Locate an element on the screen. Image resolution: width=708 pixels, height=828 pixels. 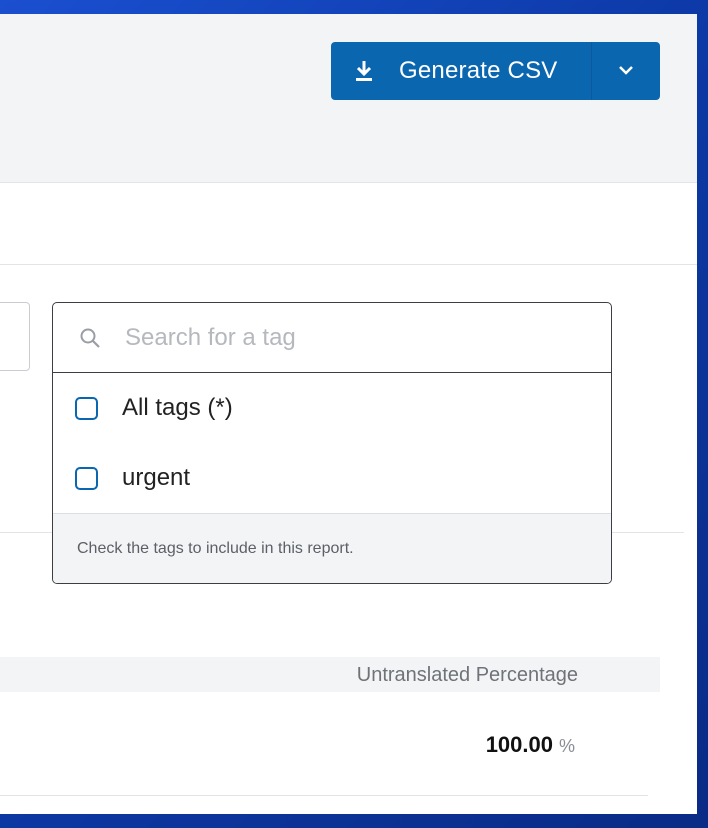
chevron-down-icon is located at coordinates (626, 71).